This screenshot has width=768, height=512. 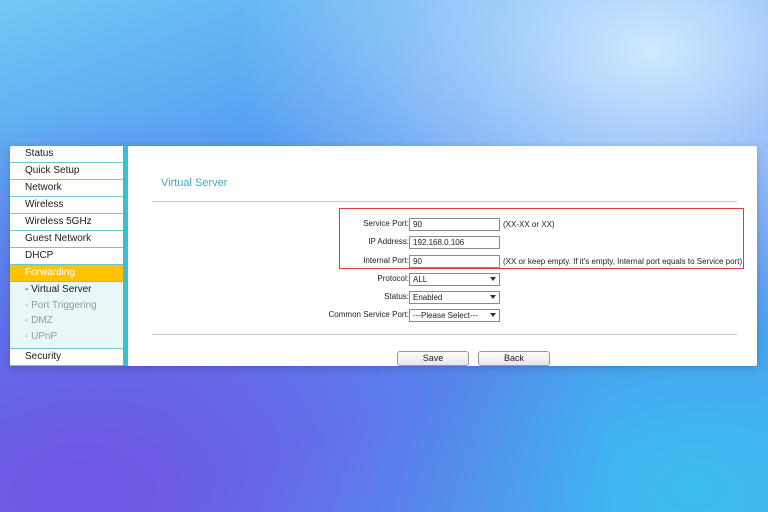 What do you see at coordinates (445, 315) in the screenshot?
I see `common-service-port-select-value: ---Please Select---` at bounding box center [445, 315].